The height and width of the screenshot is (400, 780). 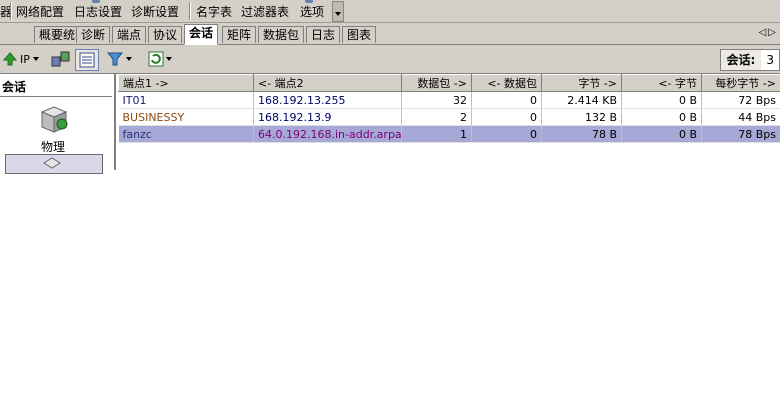 I want to click on cell-packets-out: 2, so click(x=436, y=117).